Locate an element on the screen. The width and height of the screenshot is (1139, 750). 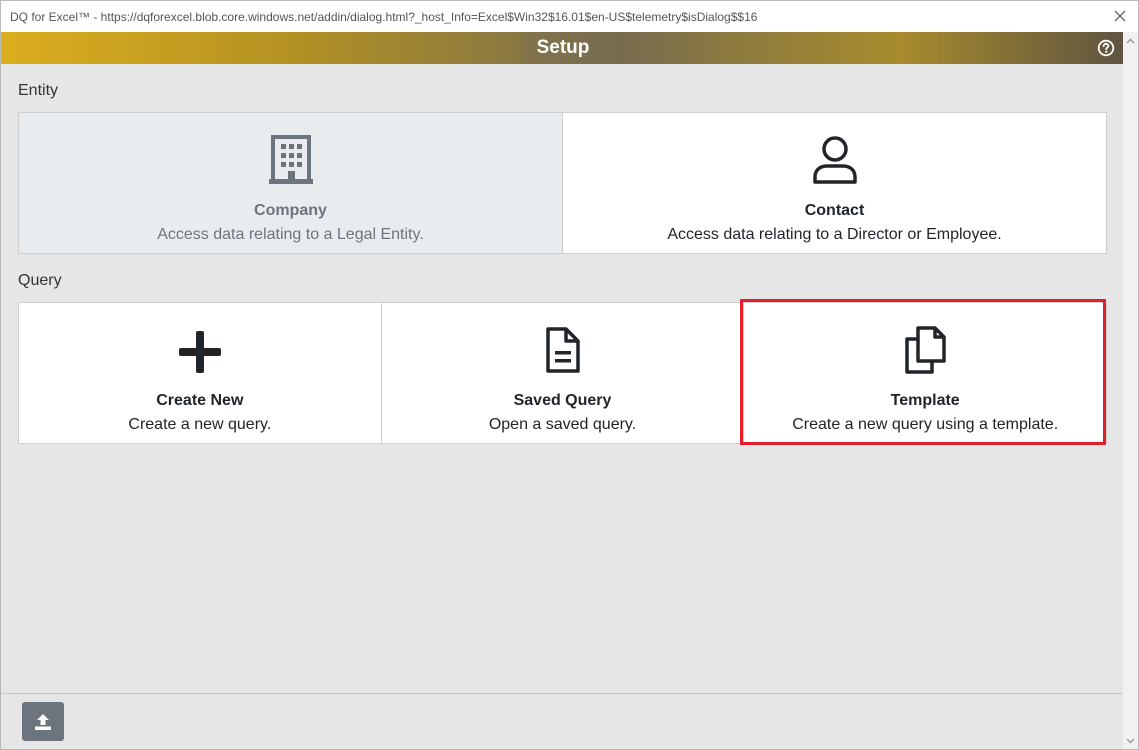
upload-icon is located at coordinates (43, 721).